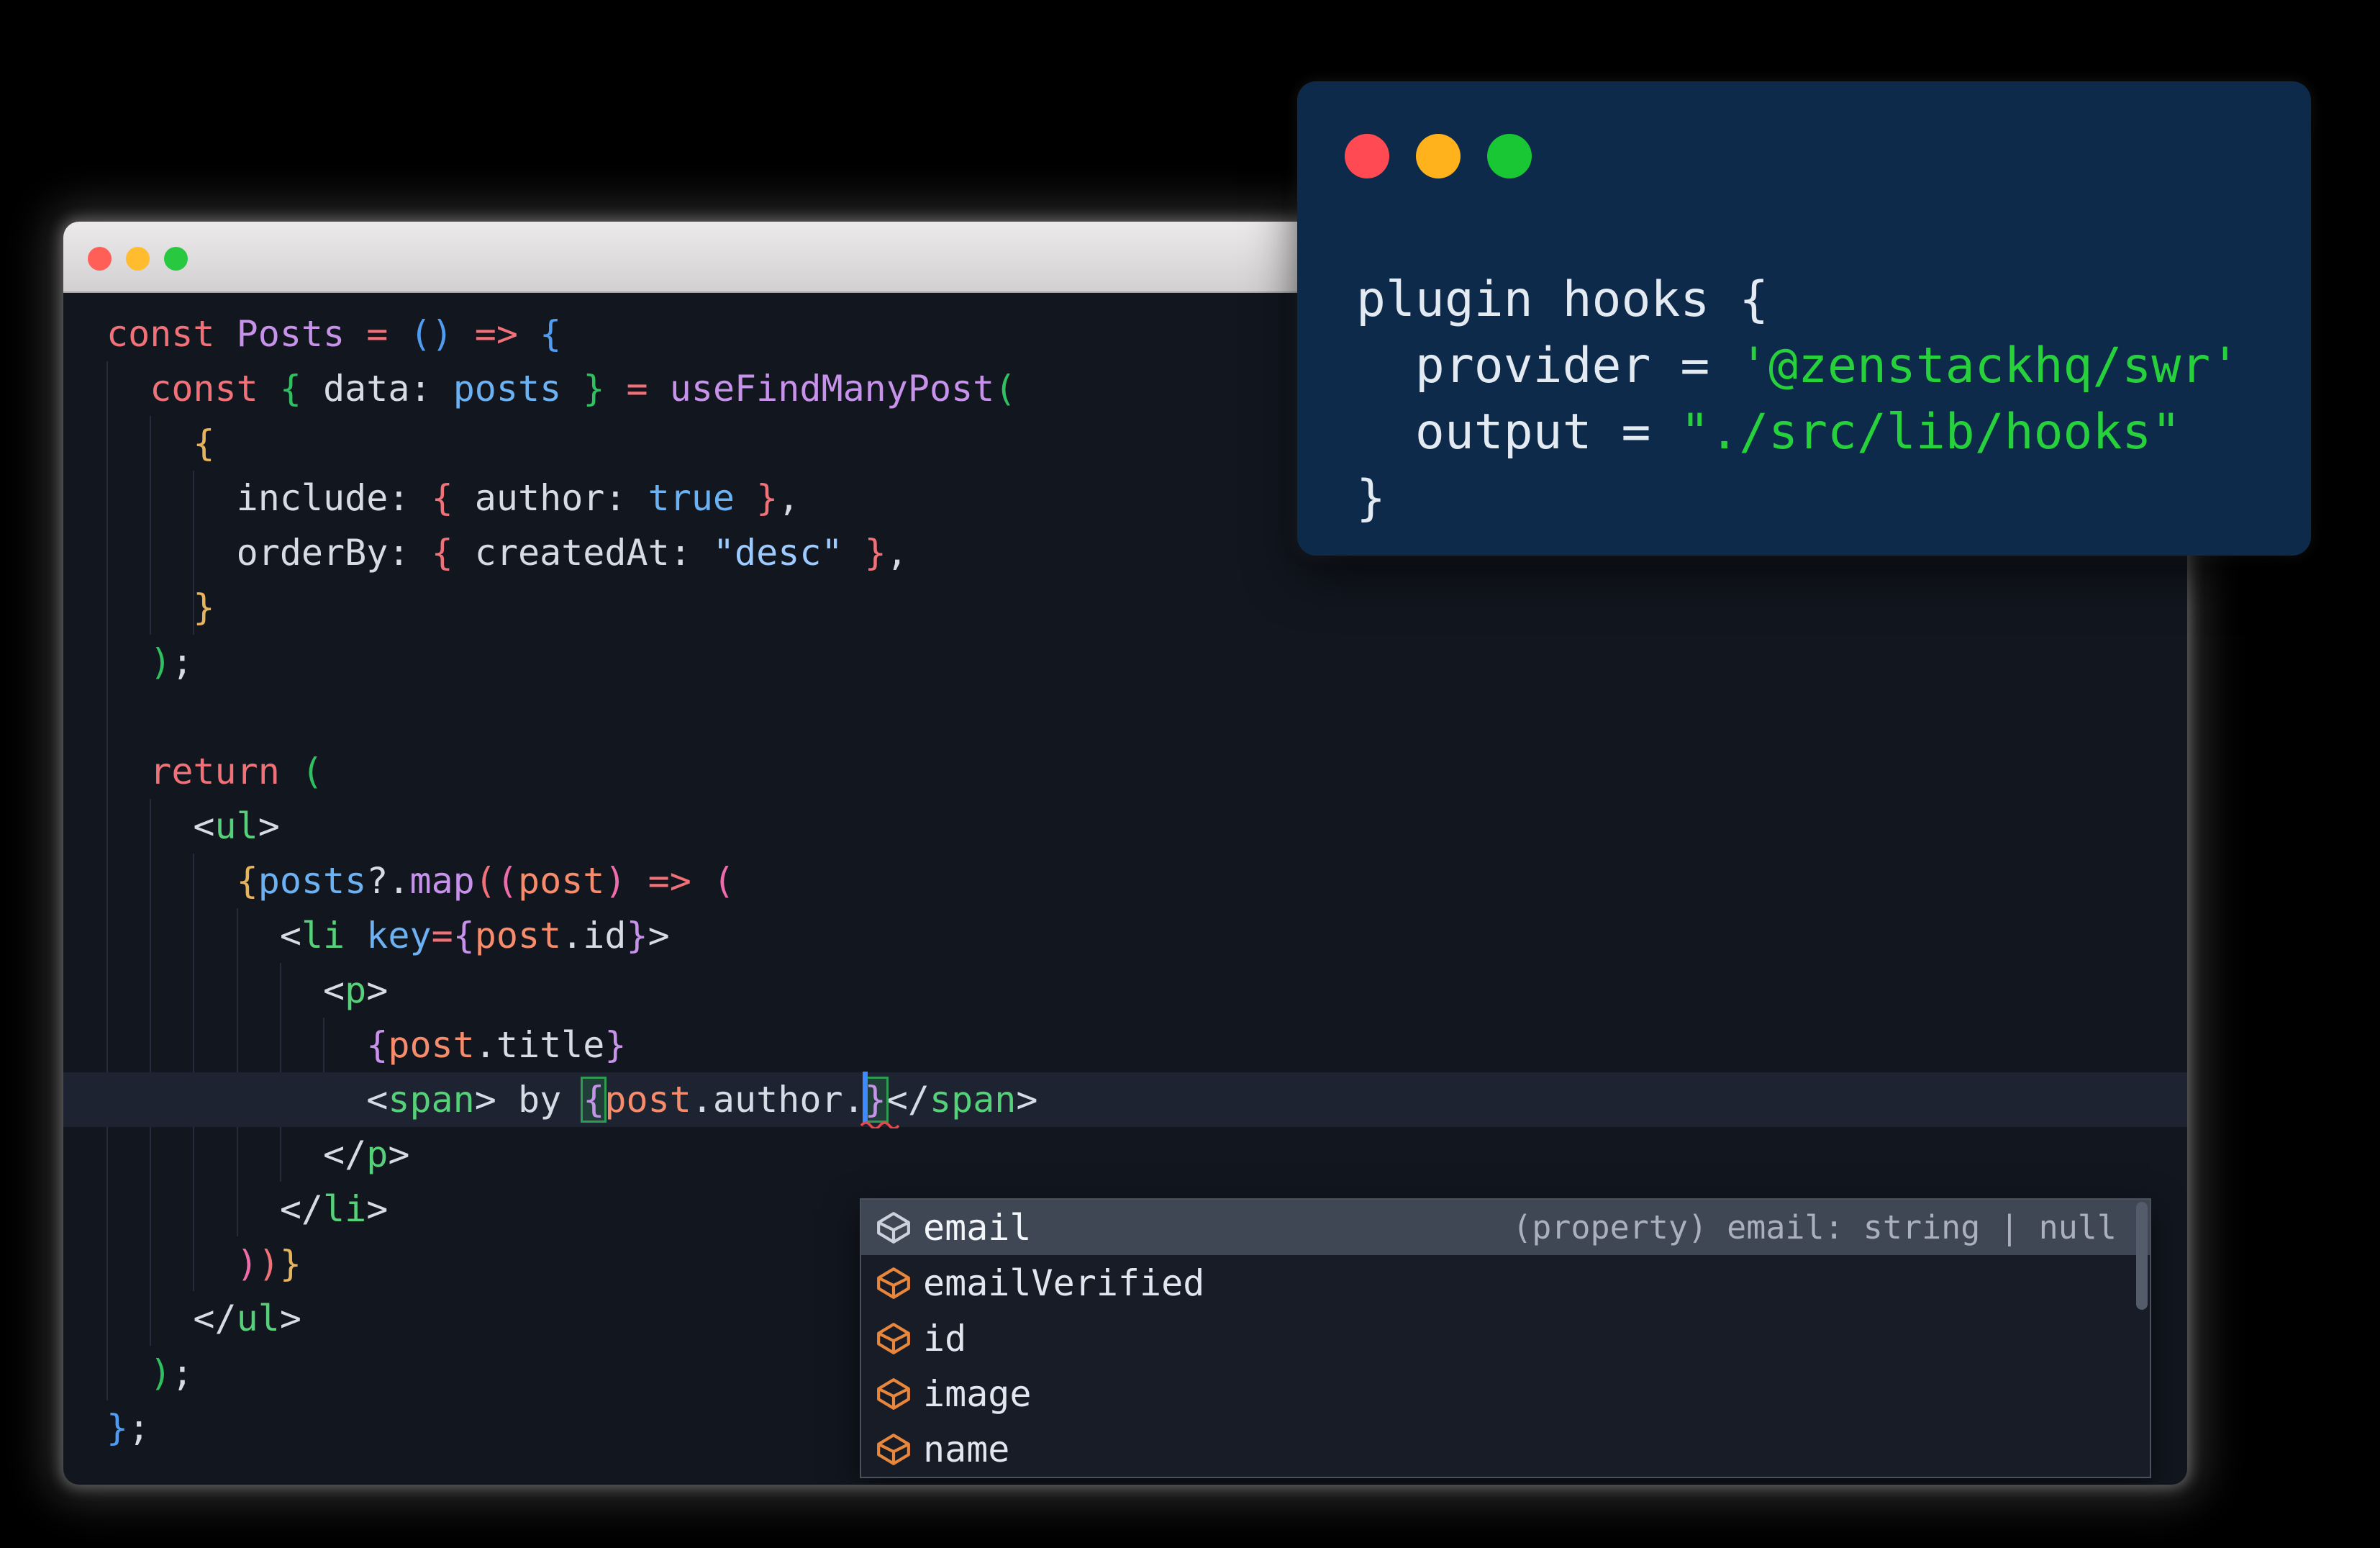 The image size is (2380, 1548). I want to click on code-token: '@zenstackhq/swr', so click(1989, 366).